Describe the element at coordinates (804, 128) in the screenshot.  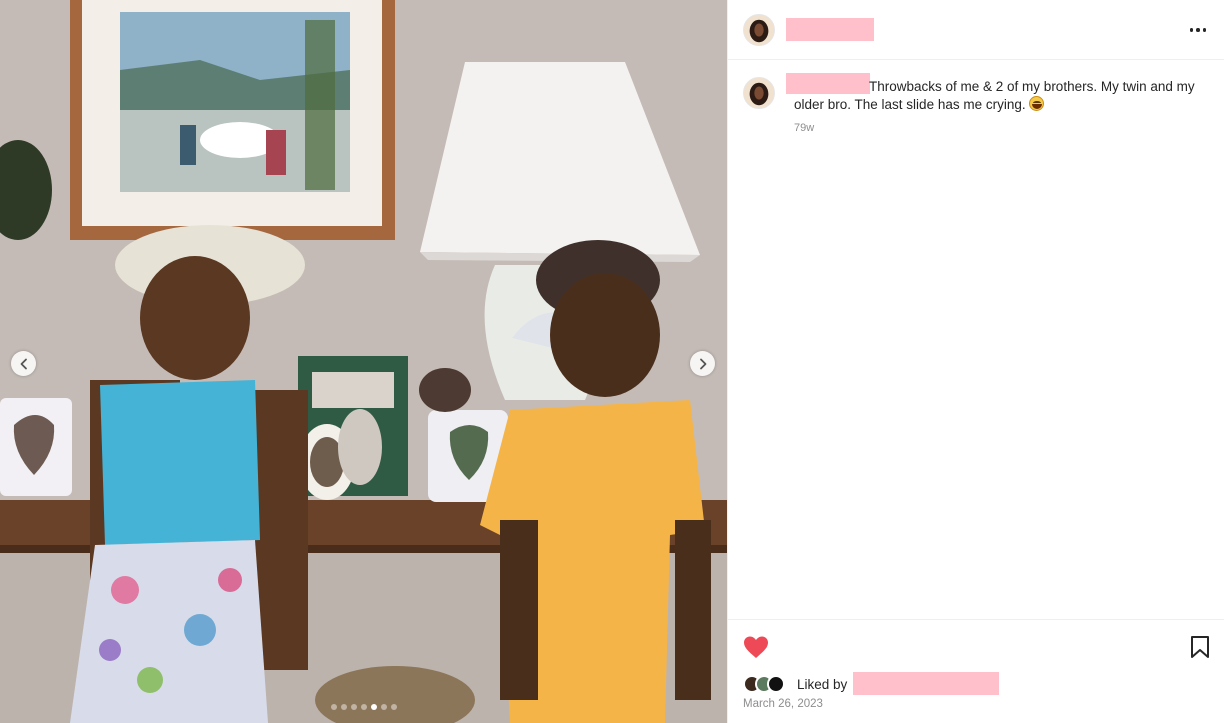
I see `caption-time-ago: 79w` at that location.